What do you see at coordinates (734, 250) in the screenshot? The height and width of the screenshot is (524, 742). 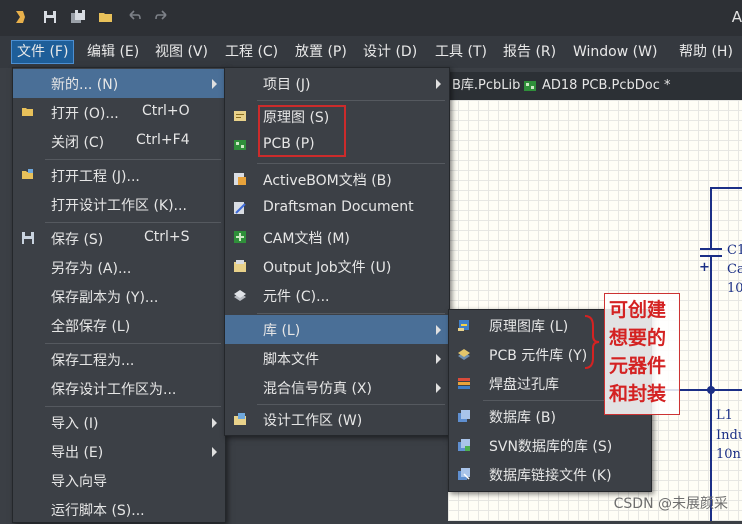 I see `cap-designator: C1` at bounding box center [734, 250].